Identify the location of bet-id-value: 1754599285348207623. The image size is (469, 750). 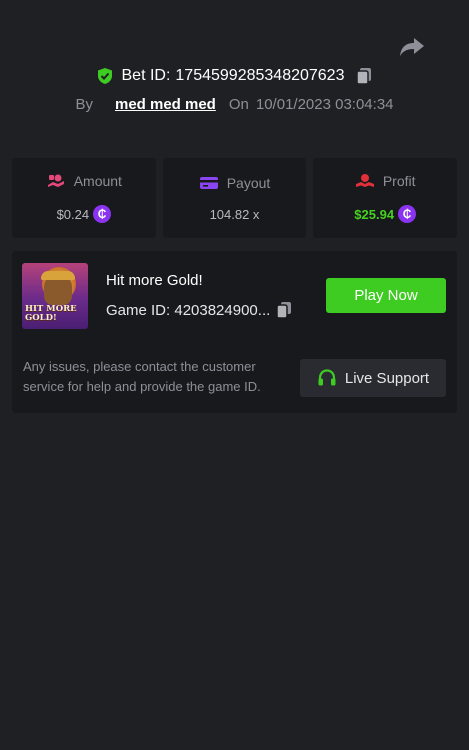
(260, 75).